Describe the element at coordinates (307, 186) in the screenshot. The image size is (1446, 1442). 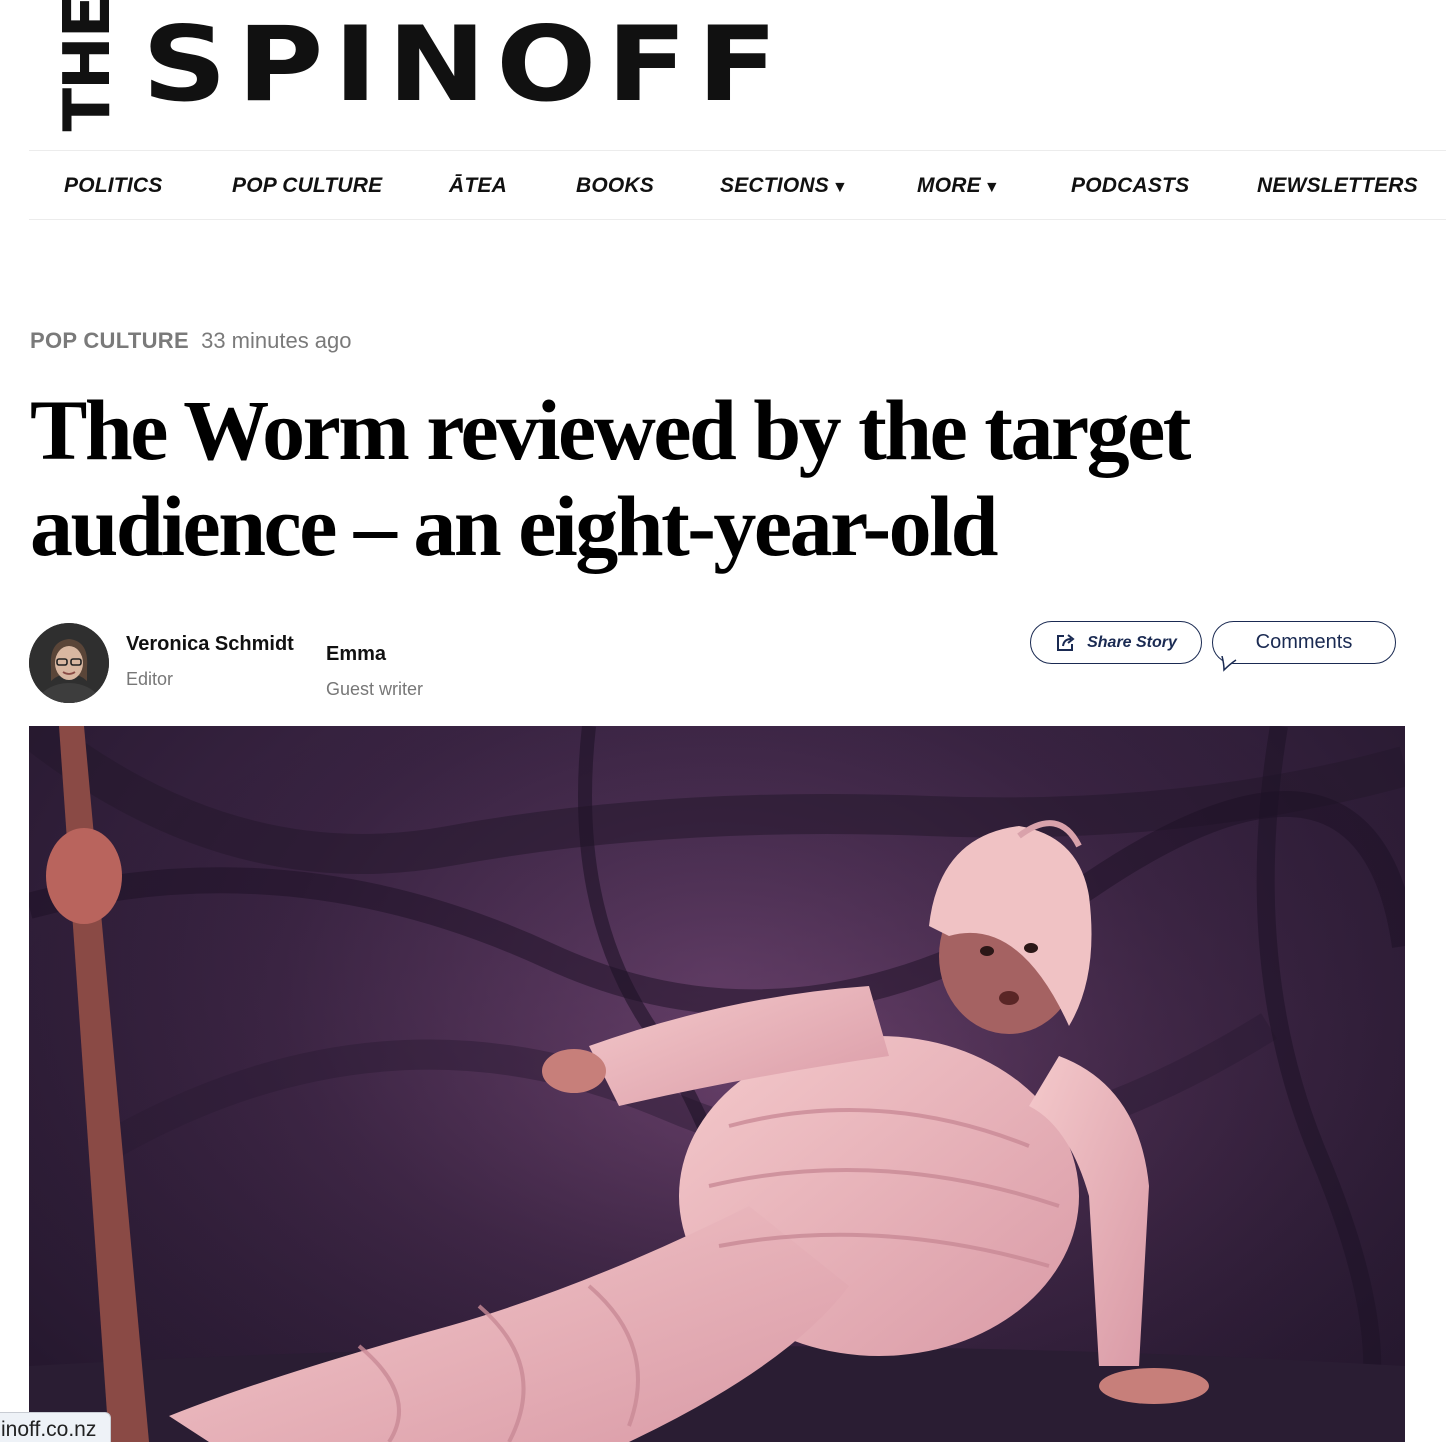
I see `nav-pop-culture: POP CULTURE` at that location.